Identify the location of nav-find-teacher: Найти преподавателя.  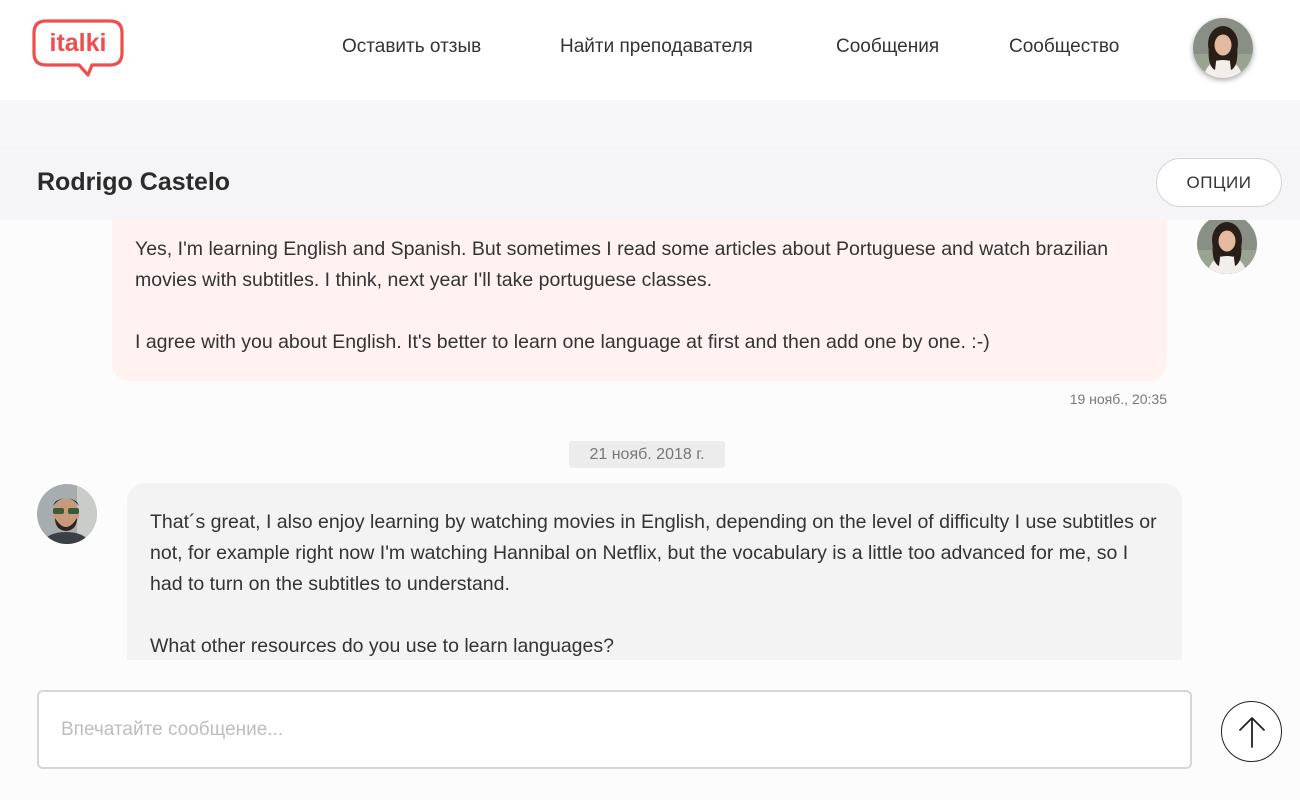
(656, 47).